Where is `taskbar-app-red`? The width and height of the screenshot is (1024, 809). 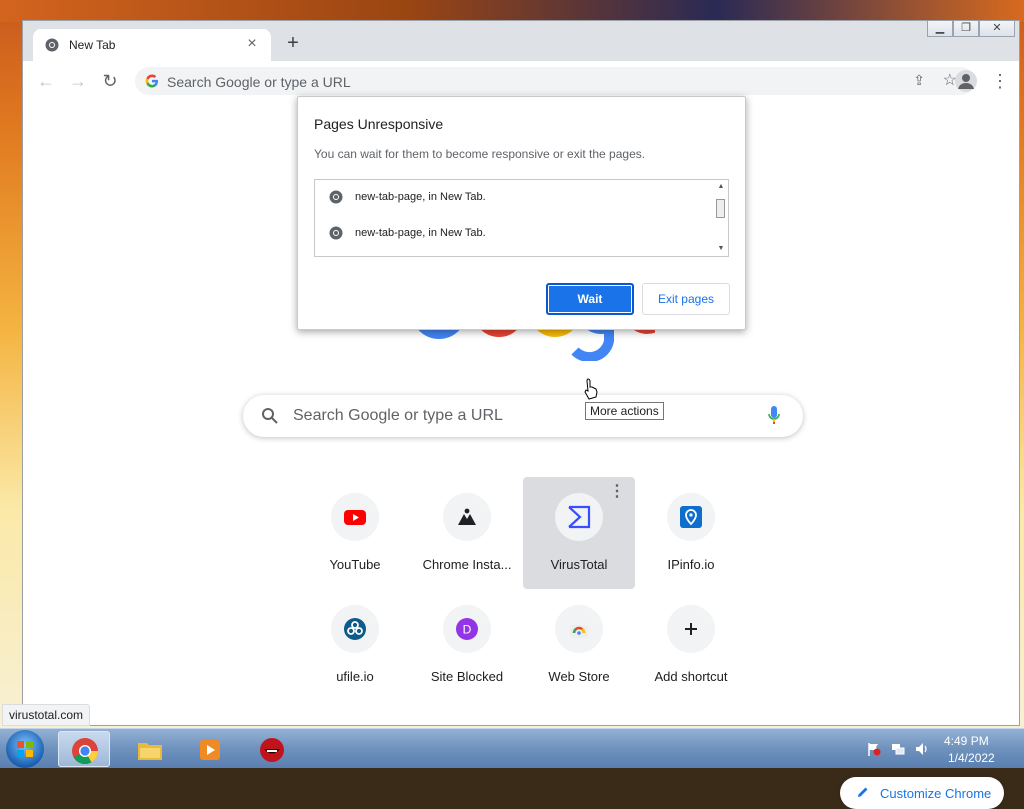
taskbar-app-red is located at coordinates (272, 749).